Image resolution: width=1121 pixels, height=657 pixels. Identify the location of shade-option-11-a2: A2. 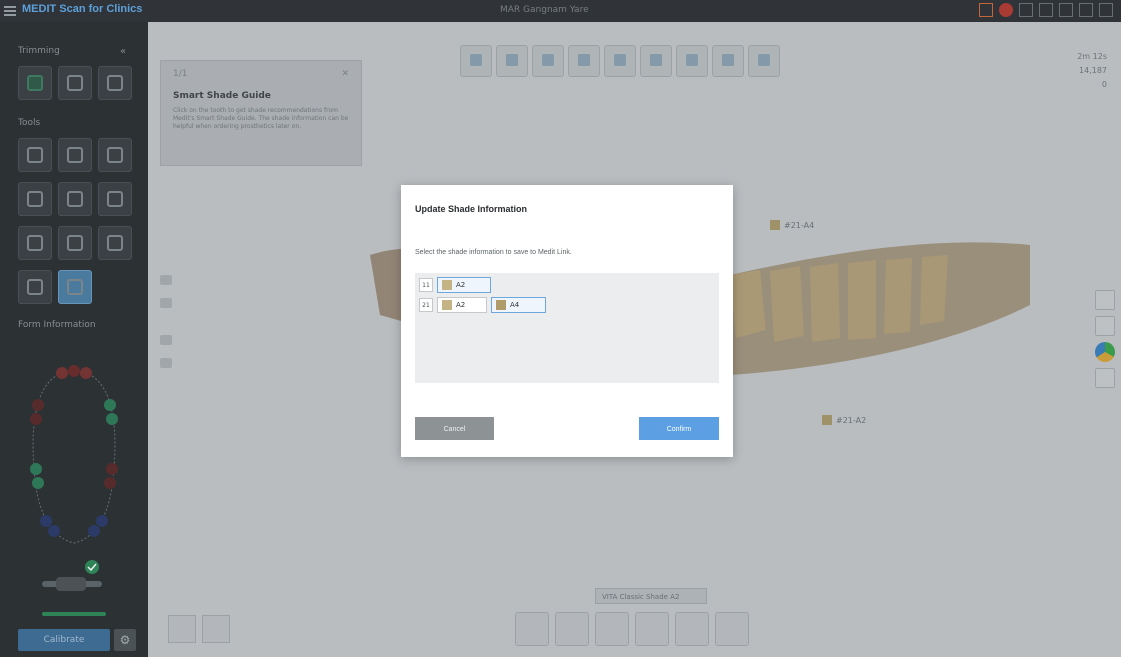
(464, 285).